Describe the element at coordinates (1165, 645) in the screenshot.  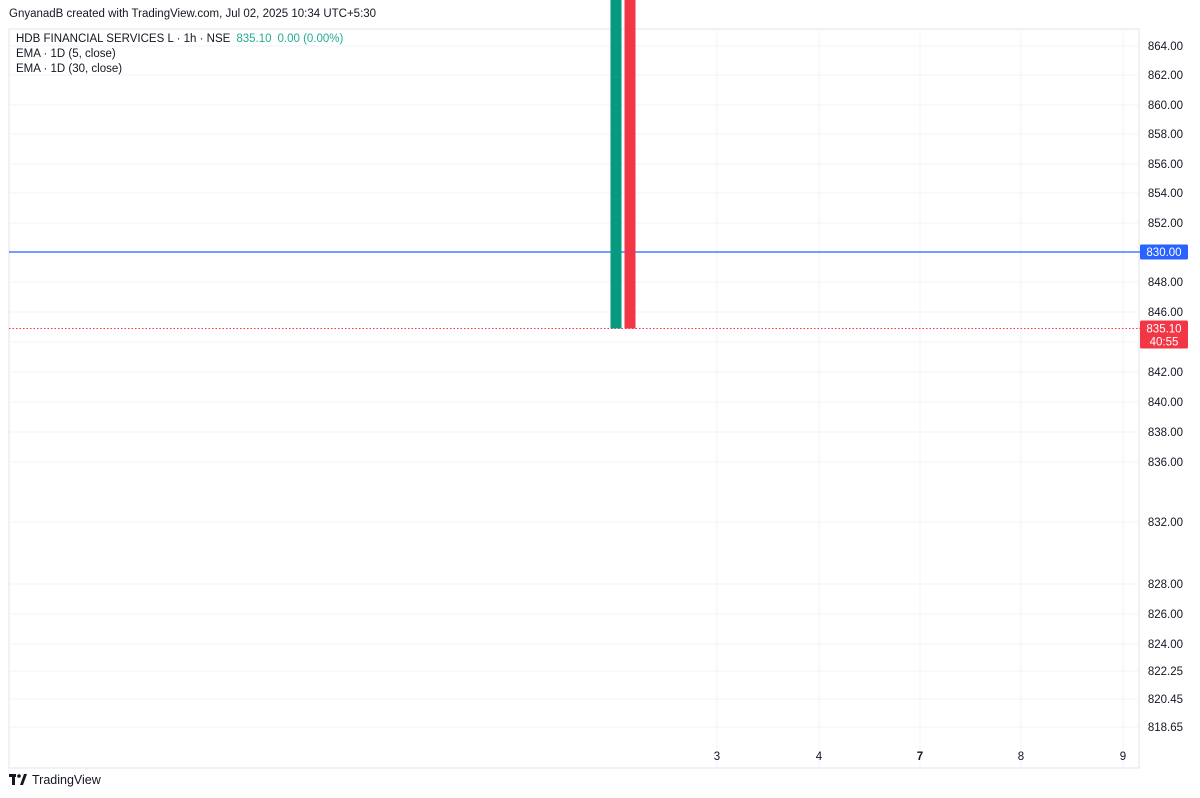
I see `y-tick-label: 824.00` at that location.